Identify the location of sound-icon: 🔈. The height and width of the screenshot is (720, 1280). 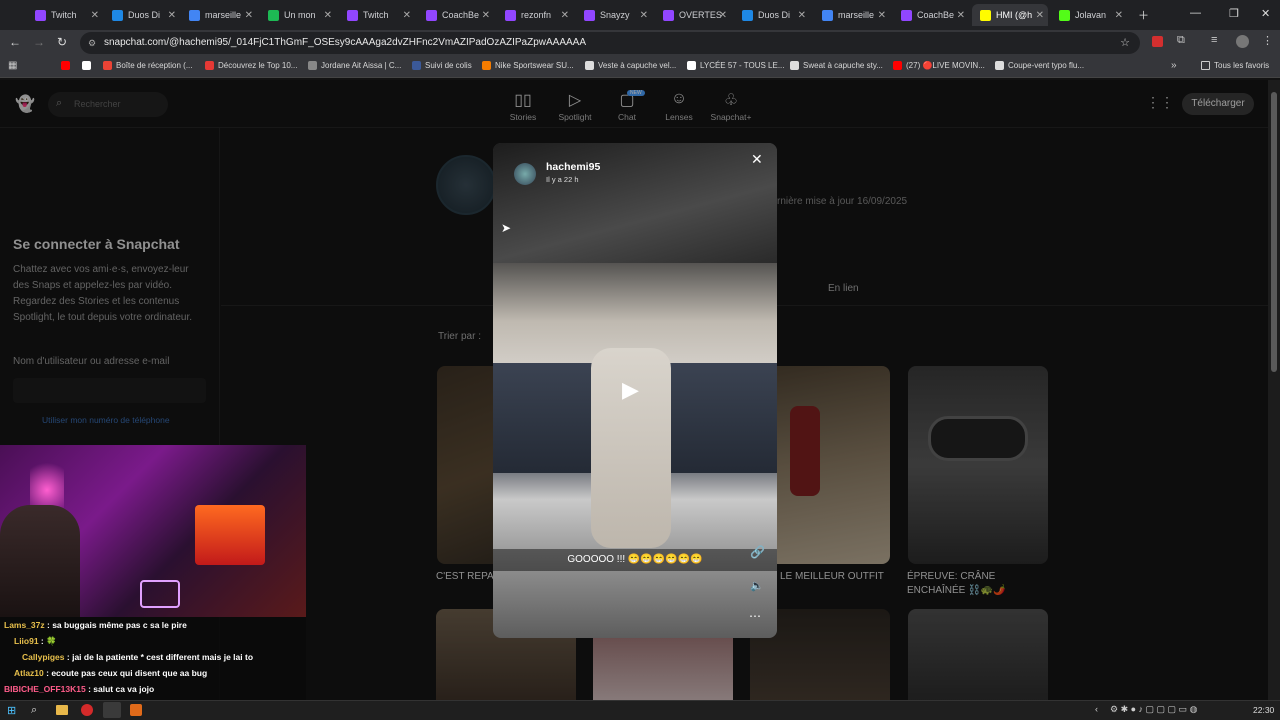
(757, 585).